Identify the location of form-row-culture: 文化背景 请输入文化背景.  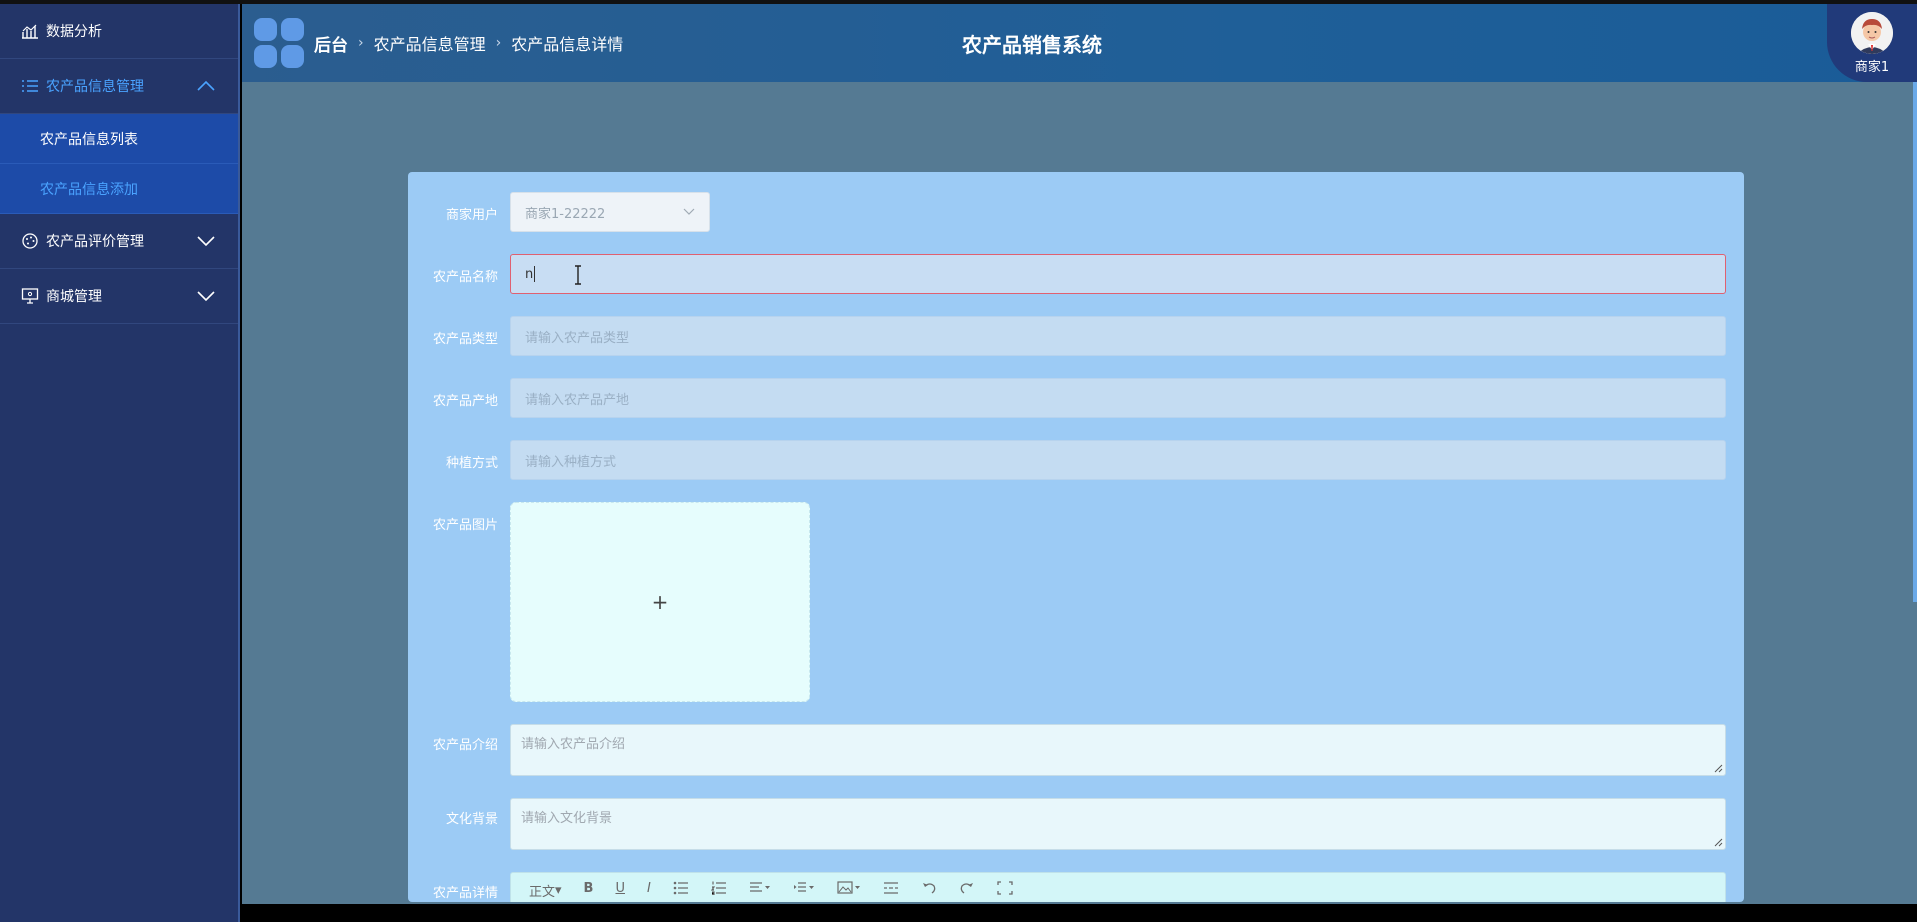
(1076, 824).